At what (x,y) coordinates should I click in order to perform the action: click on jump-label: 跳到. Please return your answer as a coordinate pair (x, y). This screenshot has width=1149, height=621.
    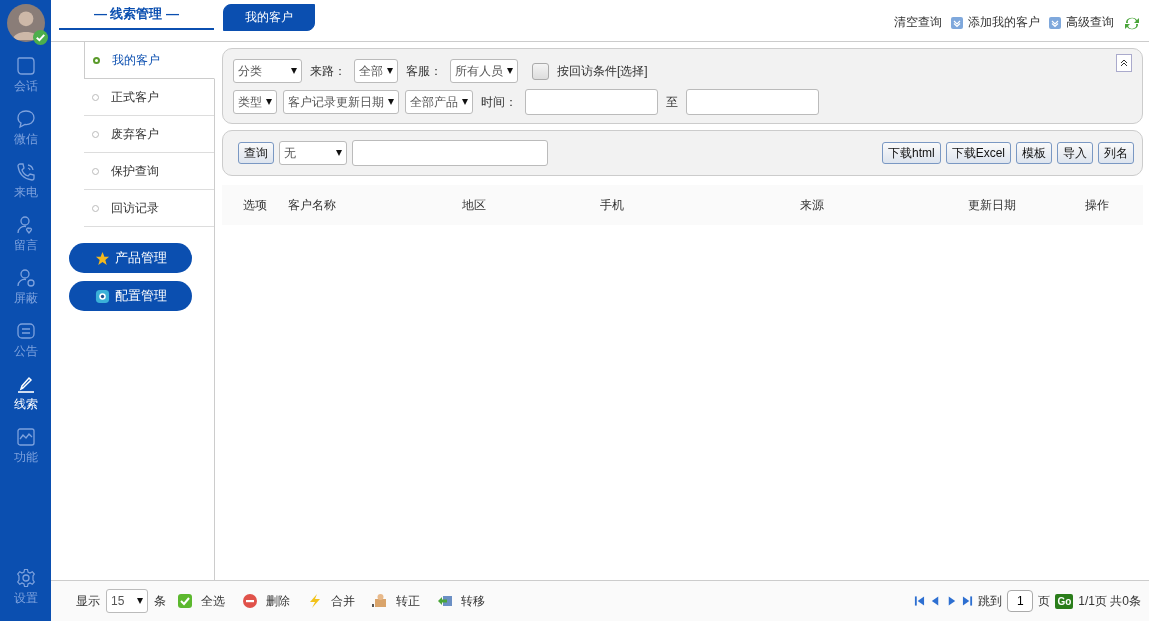
    Looking at the image, I should click on (990, 601).